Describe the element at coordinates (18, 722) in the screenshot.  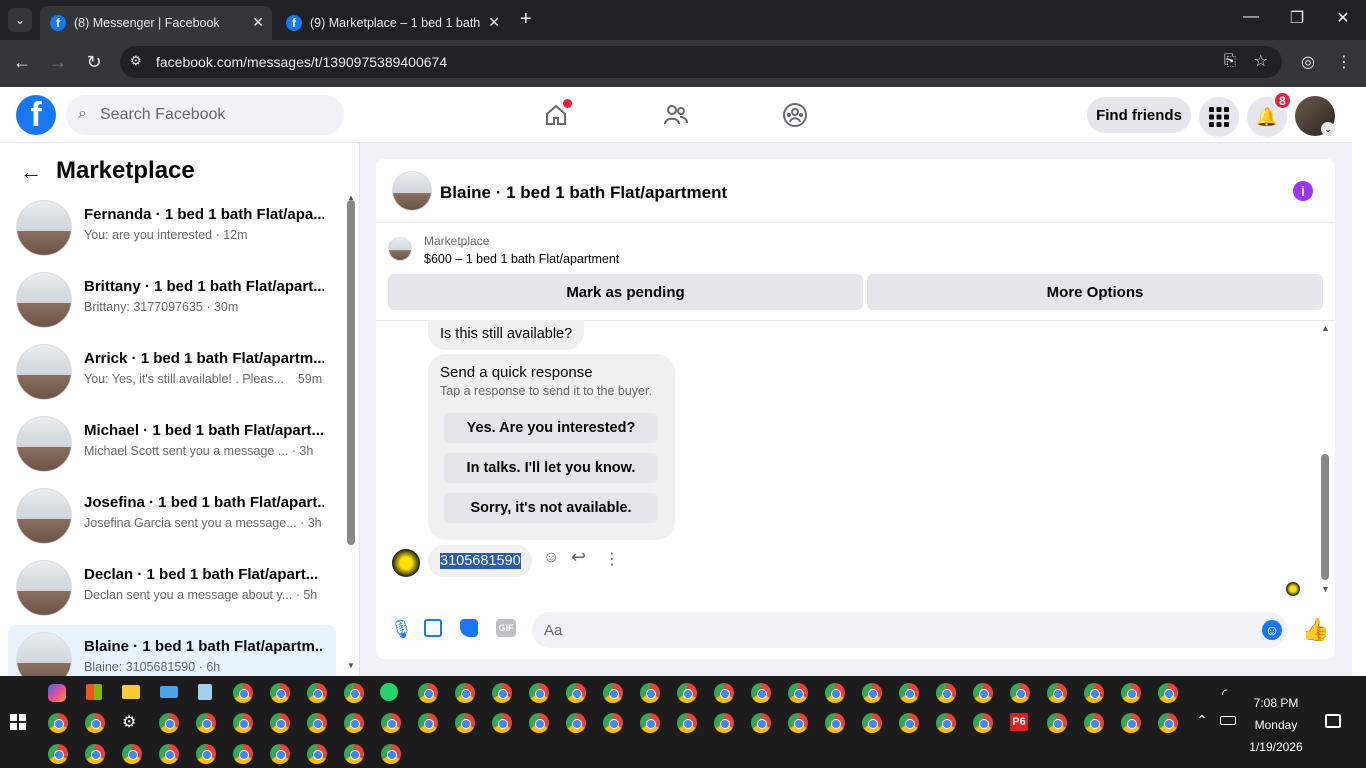
I see `windows-start-icon` at that location.